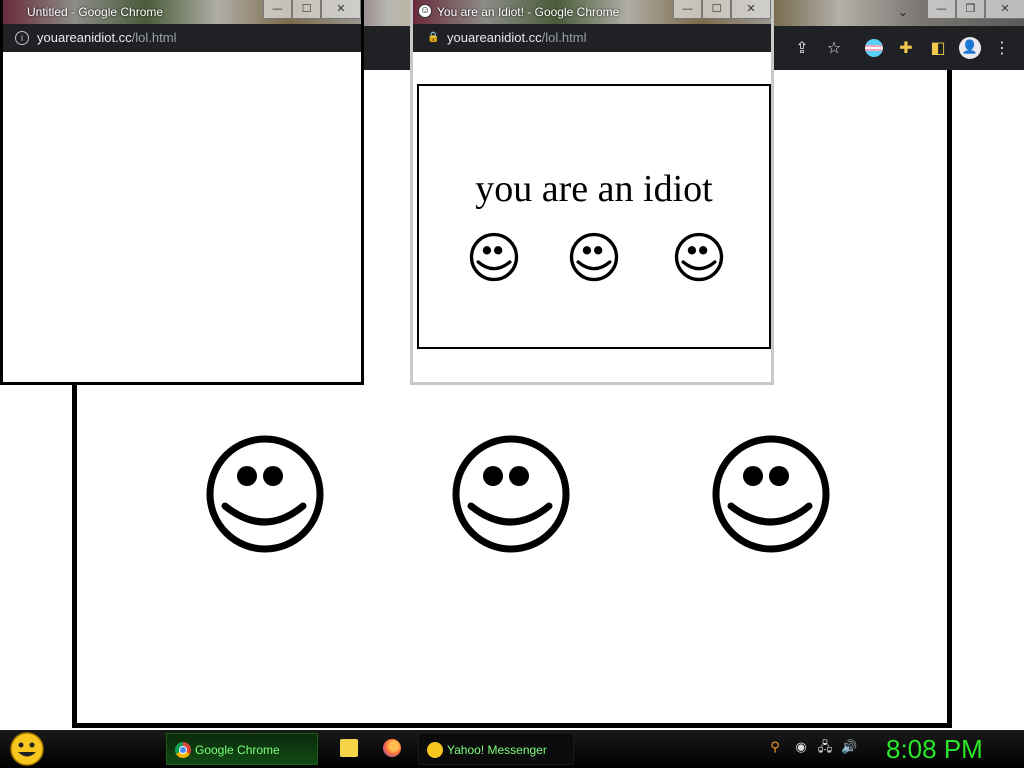  What do you see at coordinates (849, 748) in the screenshot?
I see `volume-icon: 🔊` at bounding box center [849, 748].